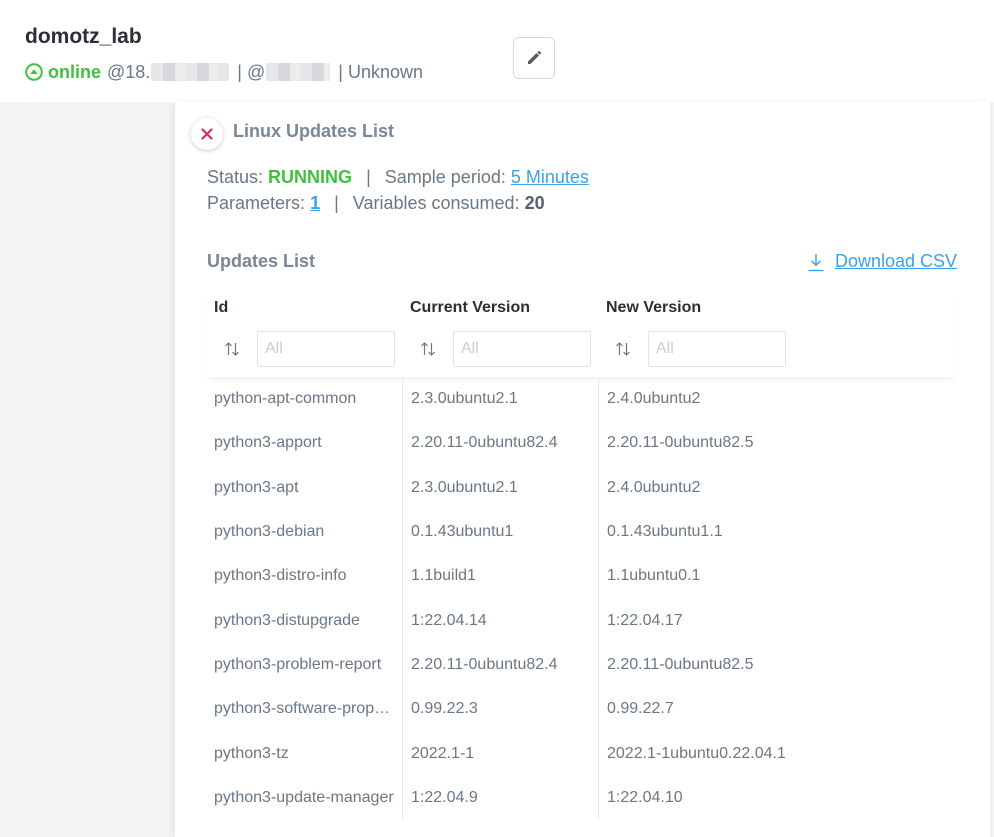 This screenshot has height=837, width=994. What do you see at coordinates (696, 753) in the screenshot?
I see `cell-new-version: 2022.1-1ubuntu0.22.04.1` at bounding box center [696, 753].